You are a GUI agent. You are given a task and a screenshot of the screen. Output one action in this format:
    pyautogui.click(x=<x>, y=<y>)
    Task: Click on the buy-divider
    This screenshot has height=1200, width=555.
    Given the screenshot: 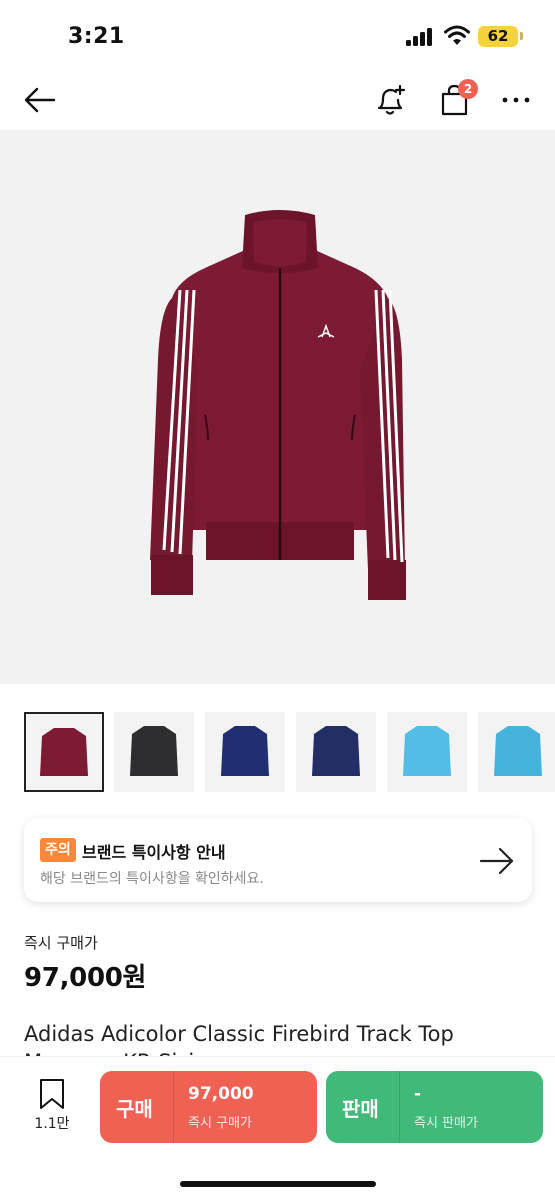 What is the action you would take?
    pyautogui.click(x=173, y=1107)
    